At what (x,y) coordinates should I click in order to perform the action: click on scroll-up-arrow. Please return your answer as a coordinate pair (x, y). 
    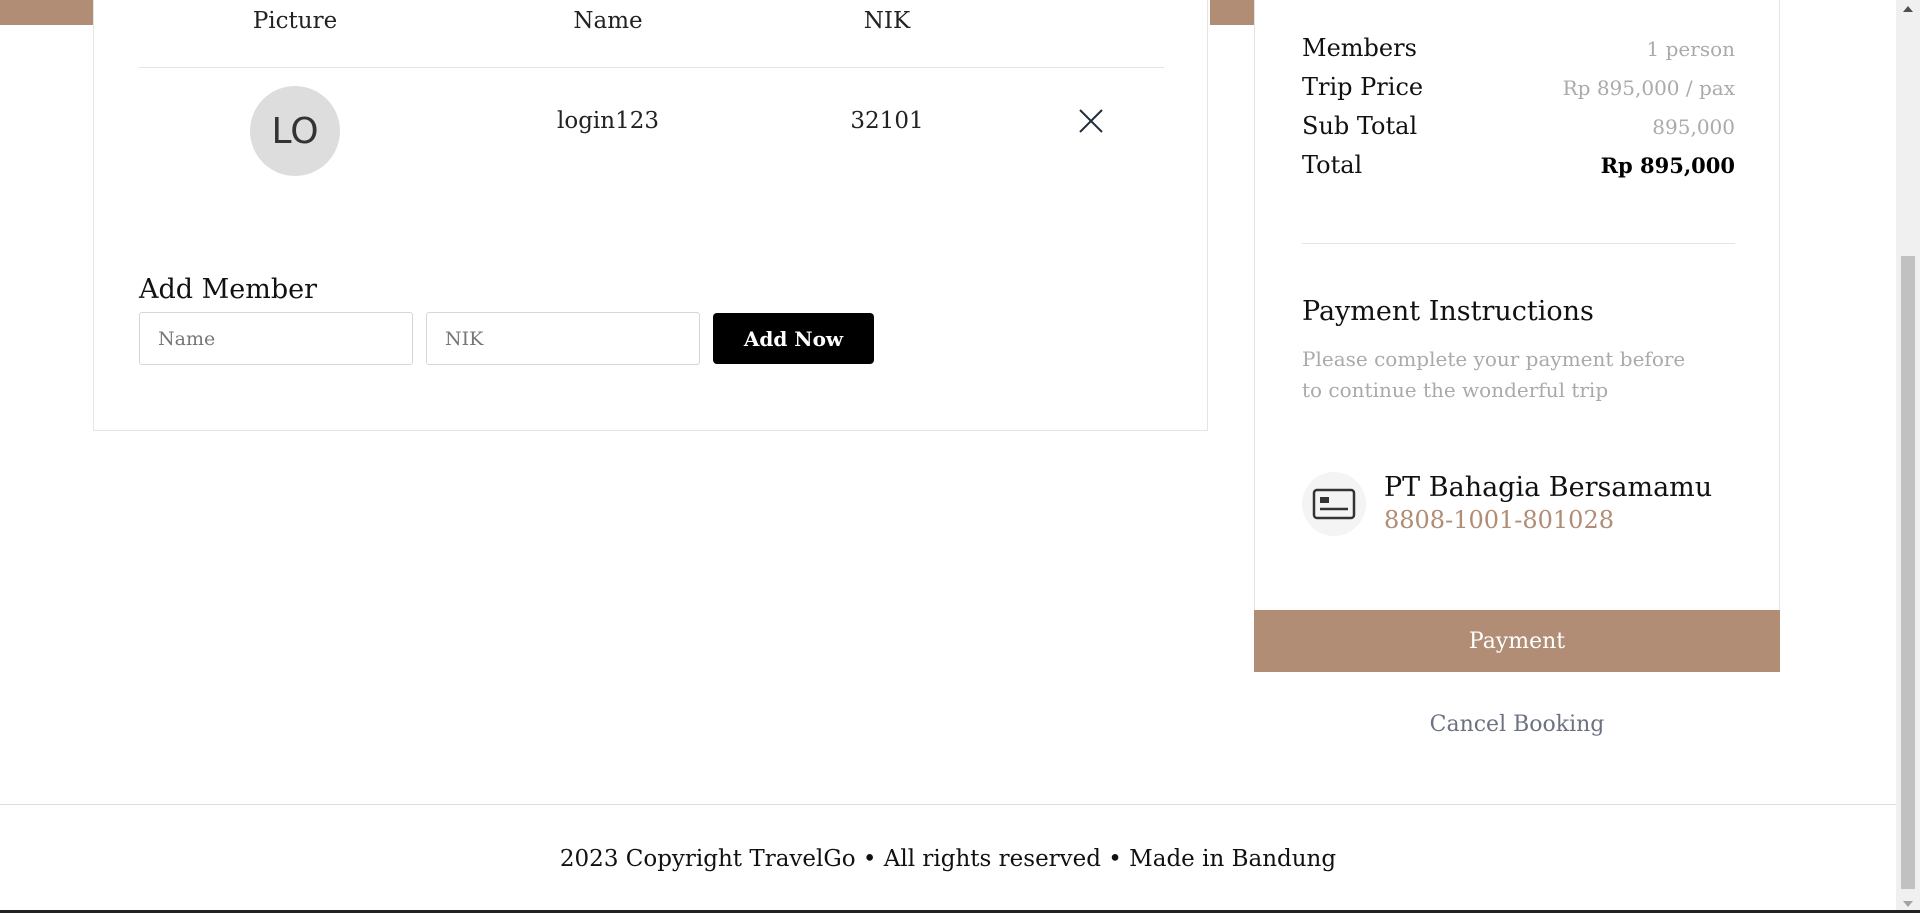
    Looking at the image, I should click on (1908, 9).